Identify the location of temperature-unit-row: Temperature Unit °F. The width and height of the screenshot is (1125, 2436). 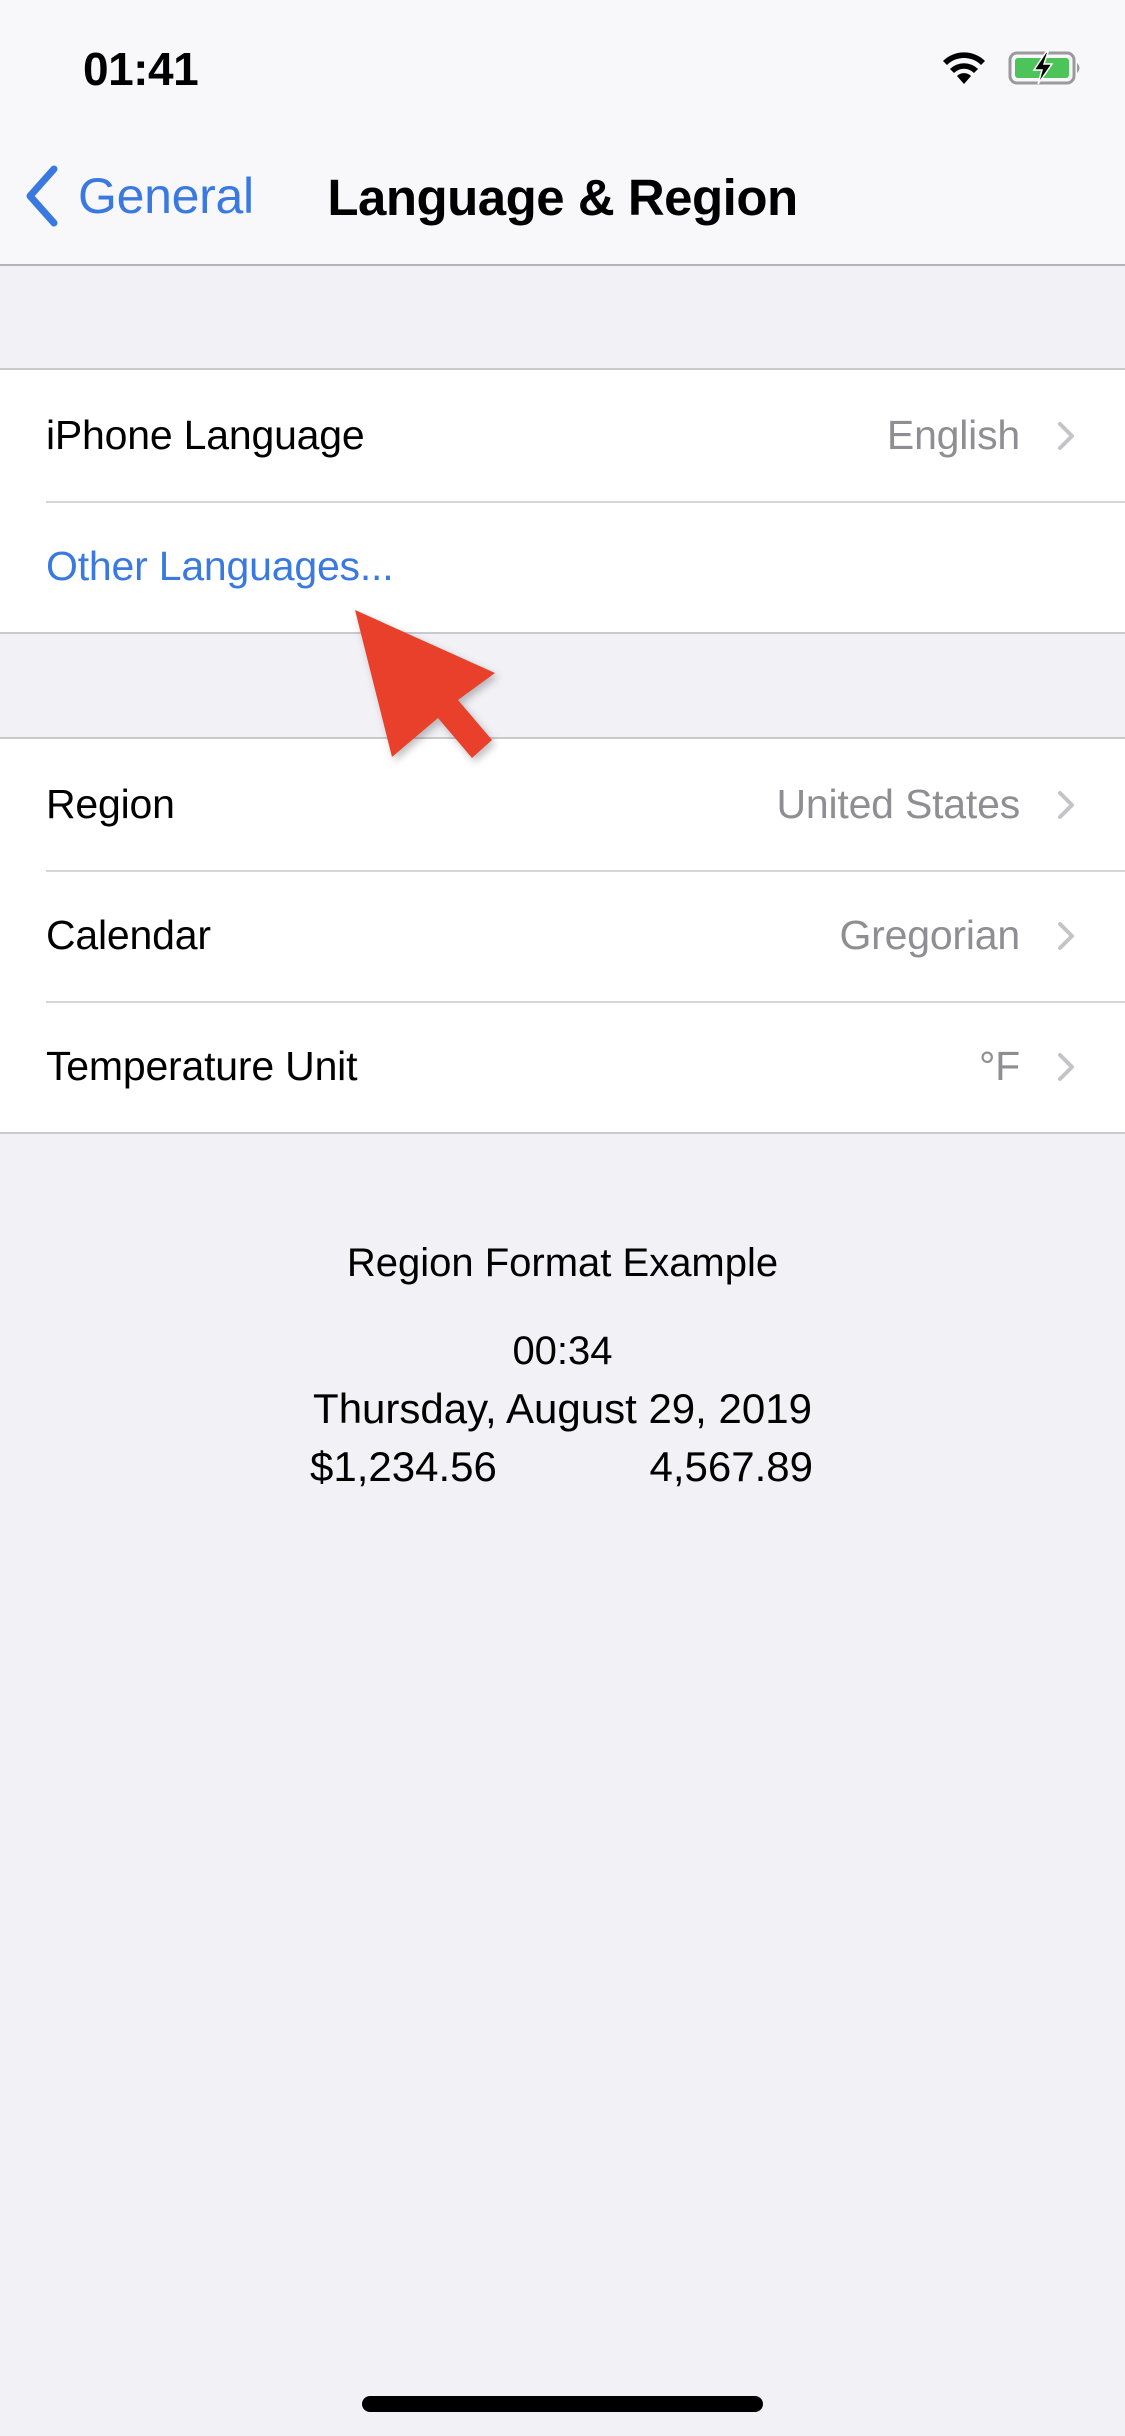
(562, 1066).